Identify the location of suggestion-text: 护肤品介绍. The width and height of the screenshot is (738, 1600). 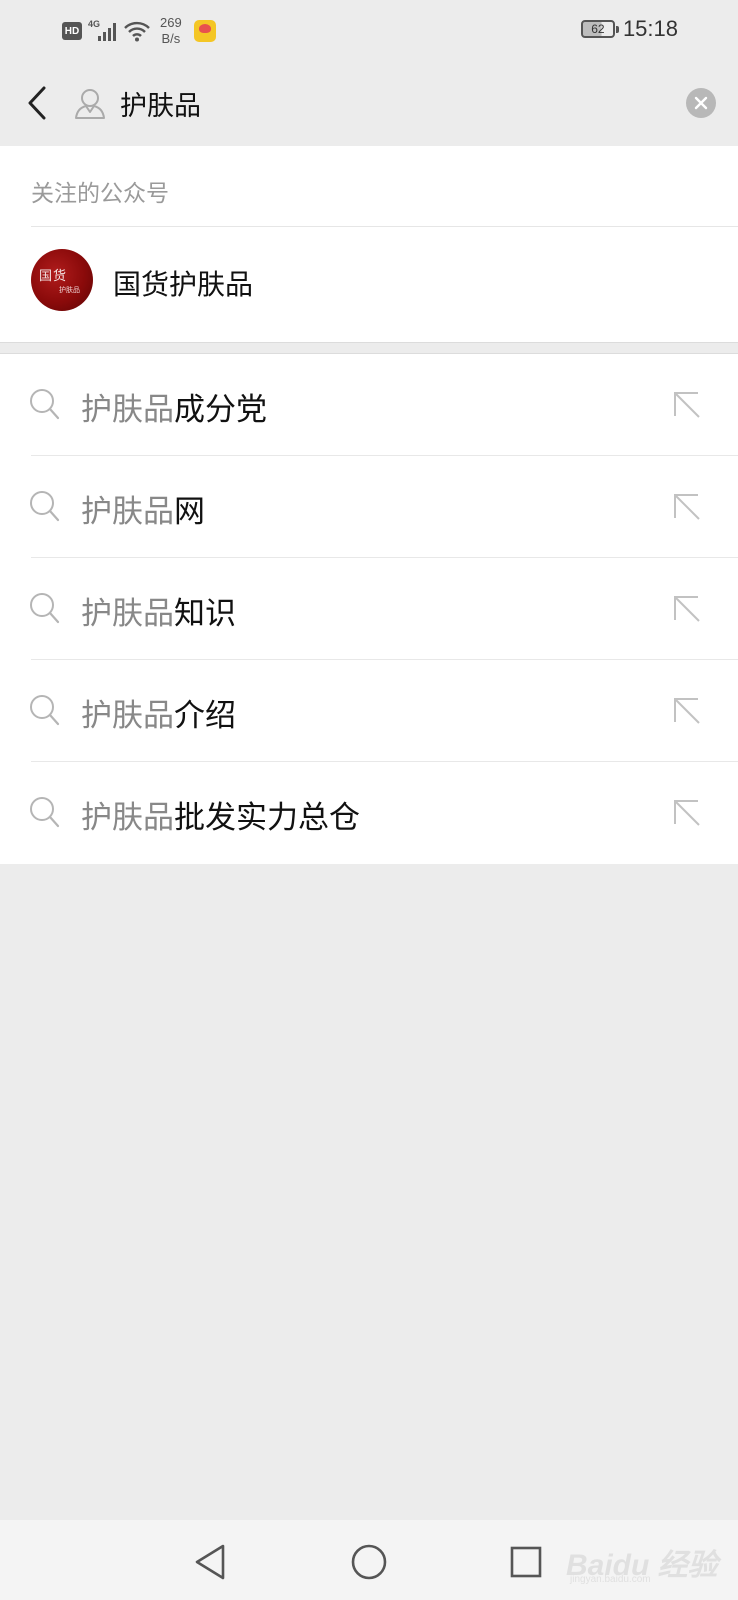
(158, 716).